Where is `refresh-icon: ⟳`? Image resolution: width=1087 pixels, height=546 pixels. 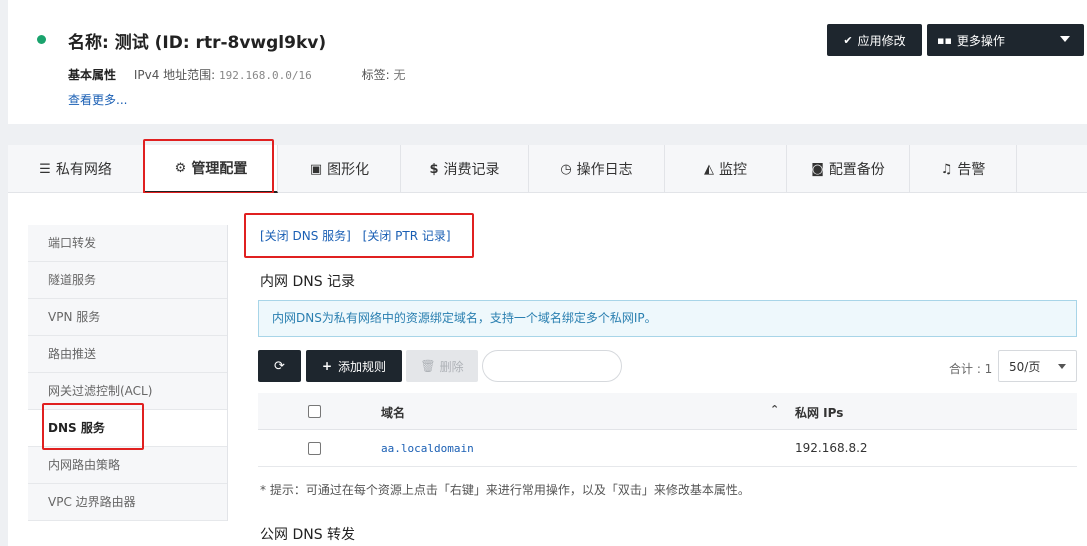
refresh-icon: ⟳ is located at coordinates (279, 366).